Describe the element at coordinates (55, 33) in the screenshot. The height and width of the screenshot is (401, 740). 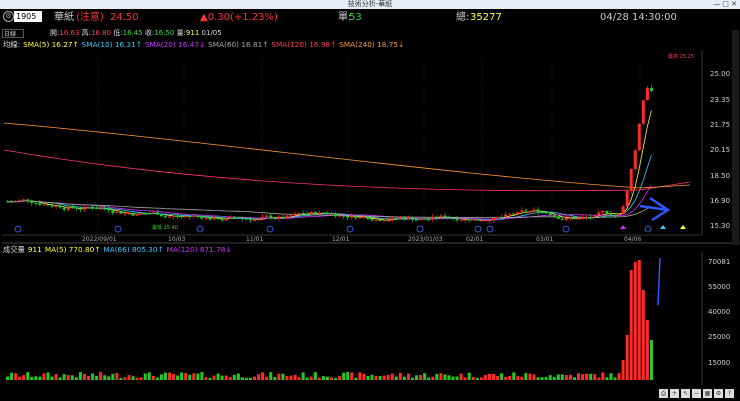
I see `open-label: 開:` at that location.